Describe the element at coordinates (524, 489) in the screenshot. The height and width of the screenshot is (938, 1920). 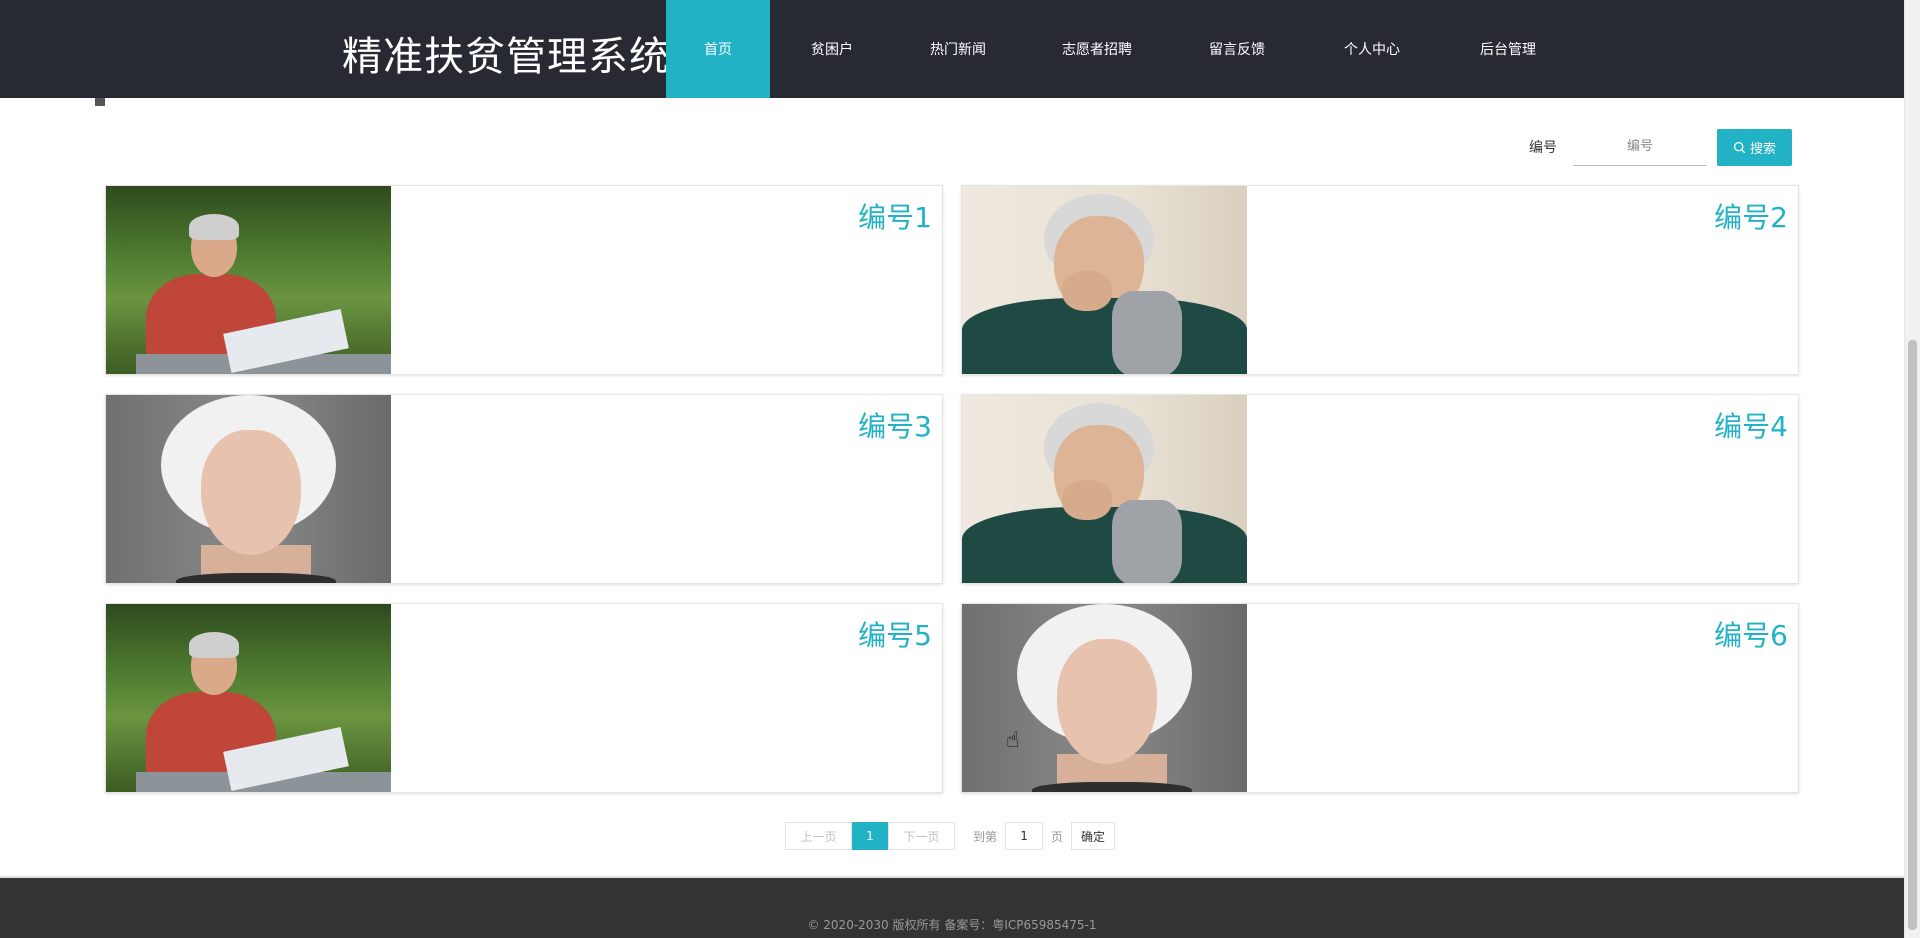
I see `household-card: 编号3` at that location.